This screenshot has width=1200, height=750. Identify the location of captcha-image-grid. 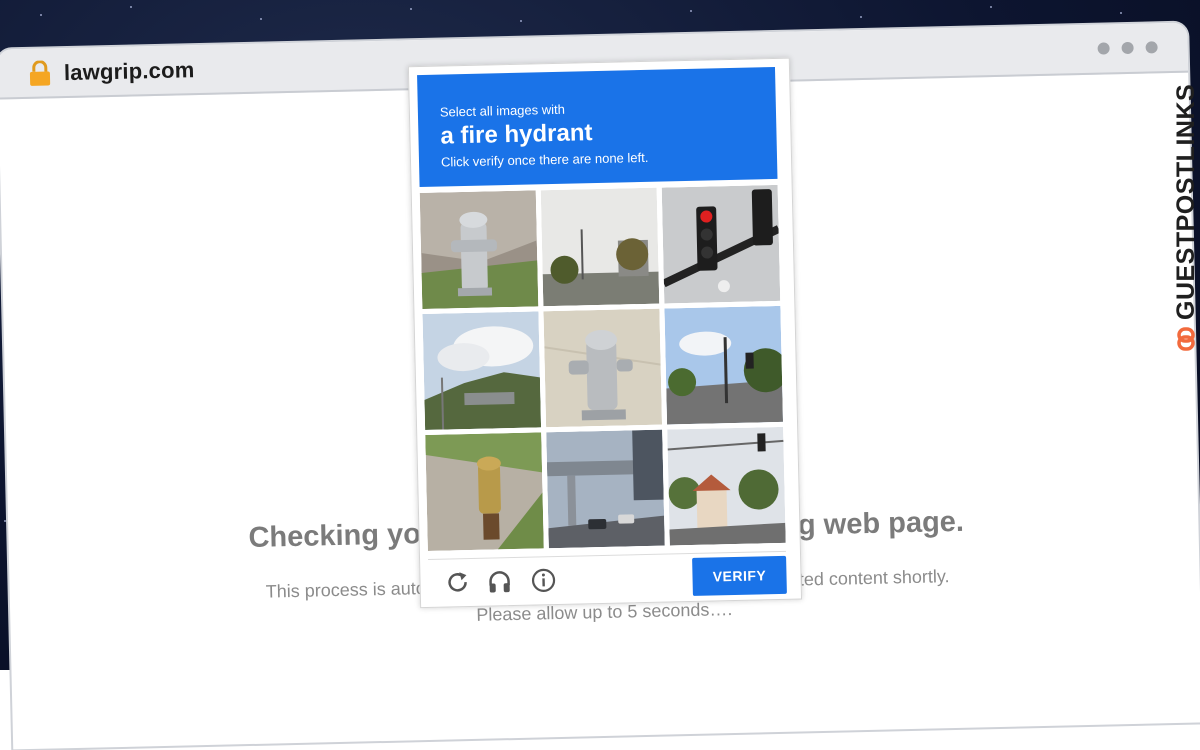
(603, 368).